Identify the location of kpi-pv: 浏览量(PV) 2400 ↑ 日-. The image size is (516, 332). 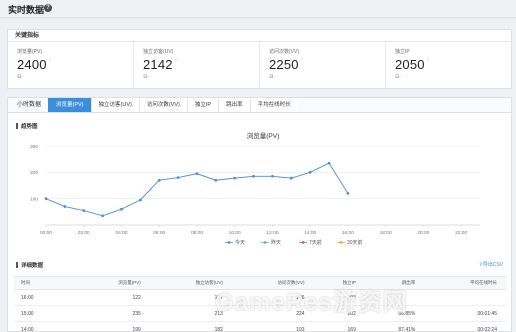
(71, 65).